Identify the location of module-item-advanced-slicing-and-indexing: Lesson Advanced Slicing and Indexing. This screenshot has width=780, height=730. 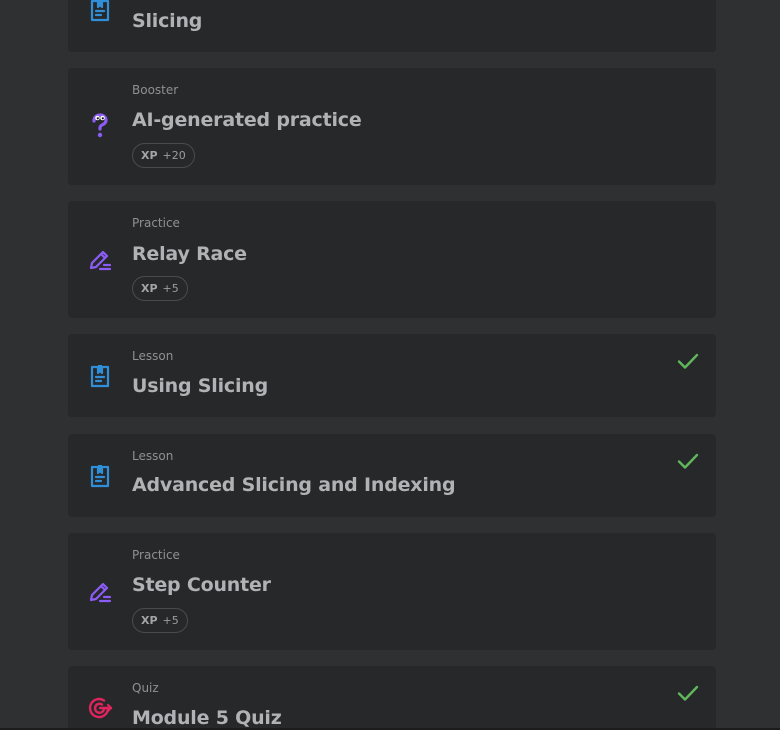
(392, 475).